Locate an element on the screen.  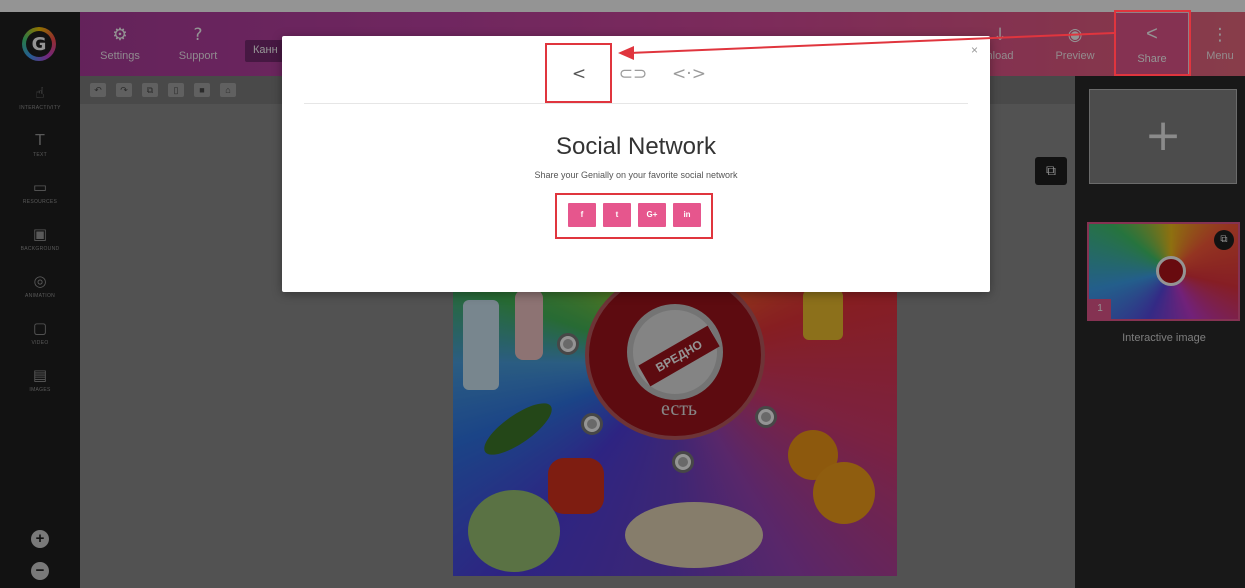
duplicate-icon: ⧉ is located at coordinates (1051, 171).